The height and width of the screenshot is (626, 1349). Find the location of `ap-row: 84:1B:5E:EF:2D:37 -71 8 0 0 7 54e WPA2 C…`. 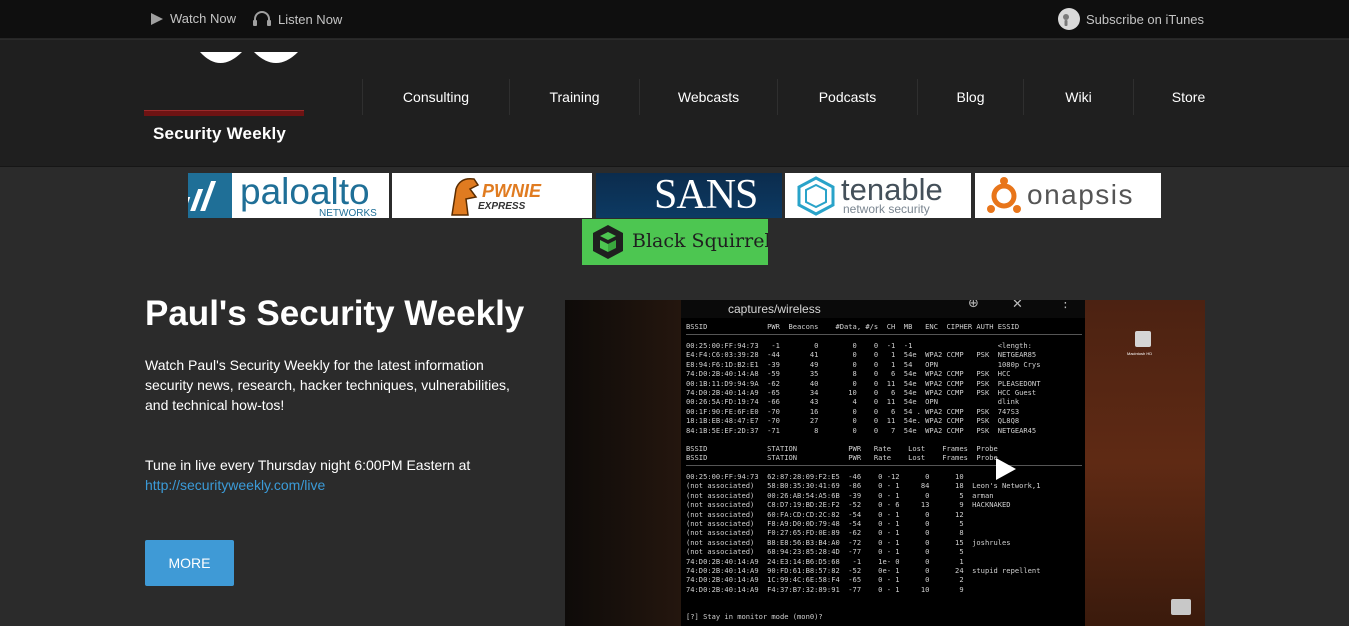

ap-row: 84:1B:5E:EF:2D:37 -71 8 0 0 7 54e WPA2 C… is located at coordinates (861, 430).